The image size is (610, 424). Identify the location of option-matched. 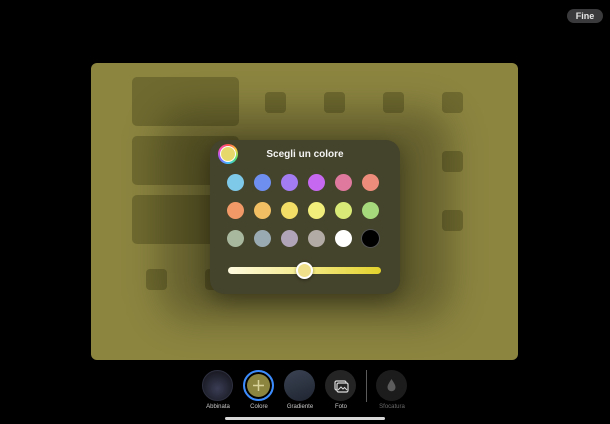
(217, 385).